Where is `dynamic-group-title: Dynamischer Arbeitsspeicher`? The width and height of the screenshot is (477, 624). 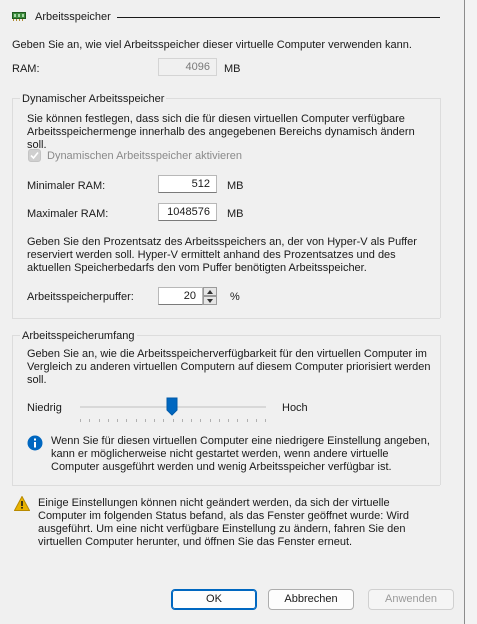 dynamic-group-title: Dynamischer Arbeitsspeicher is located at coordinates (93, 99).